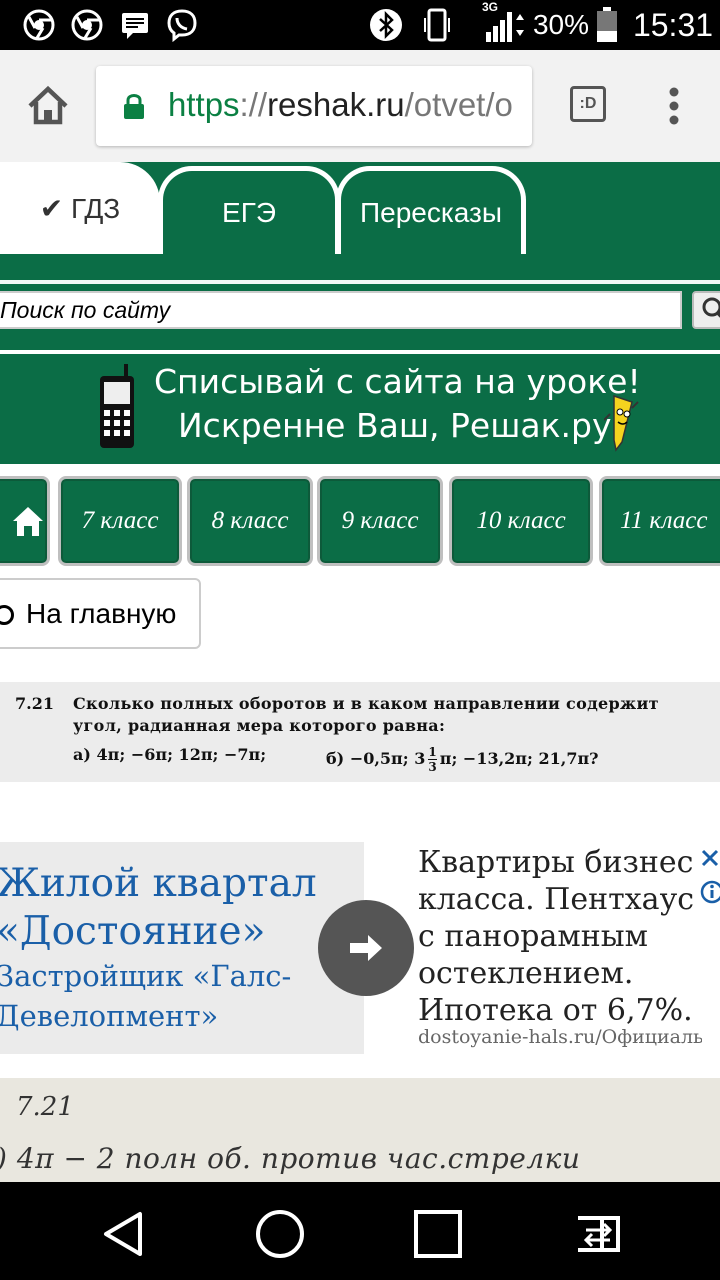 Image resolution: width=720 pixels, height=1280 pixels. What do you see at coordinates (673, 24) in the screenshot?
I see `clock: 15:31` at bounding box center [673, 24].